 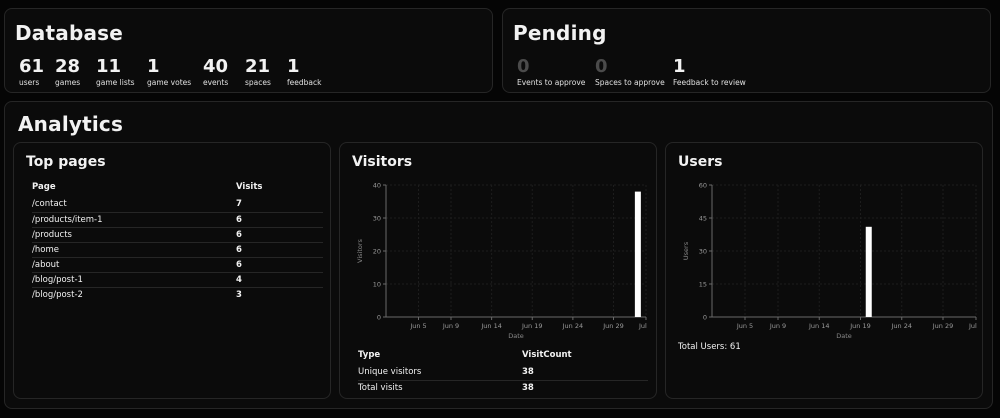 I want to click on visit-type: Total visits, so click(x=380, y=387).